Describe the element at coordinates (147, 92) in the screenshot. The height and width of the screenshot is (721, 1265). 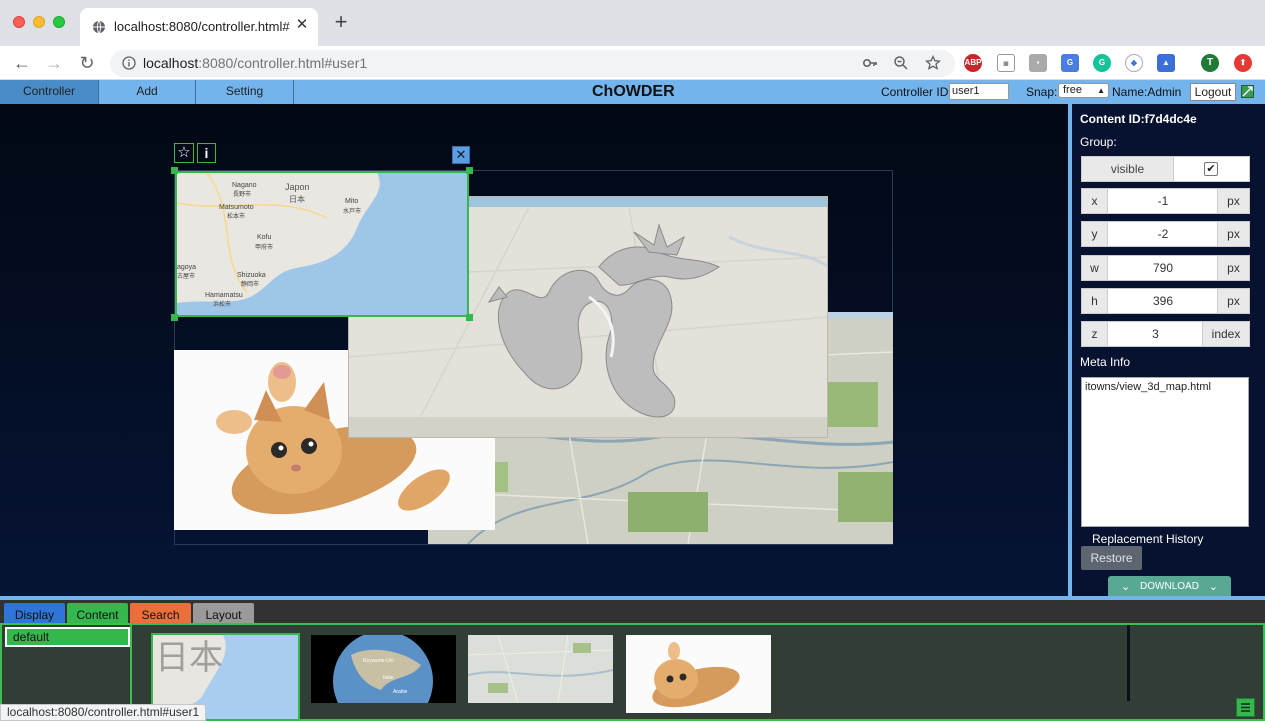
I see `menu-add: Add` at that location.